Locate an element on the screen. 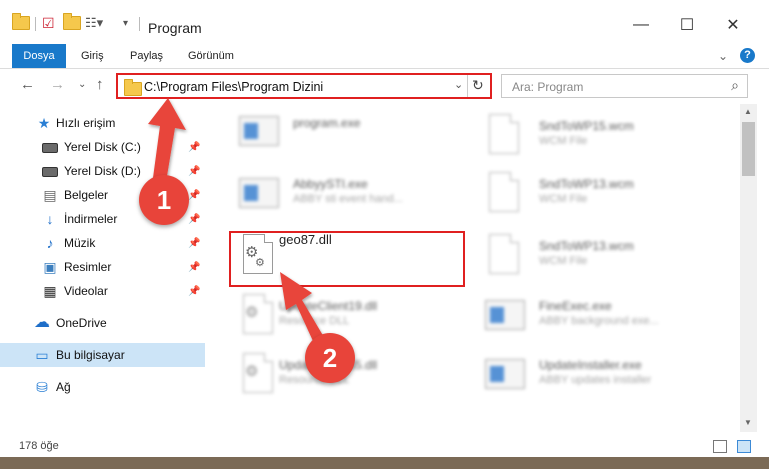 The height and width of the screenshot is (469, 769). sidebar-item-label: Yerel Disk (D:) is located at coordinates (102, 171).